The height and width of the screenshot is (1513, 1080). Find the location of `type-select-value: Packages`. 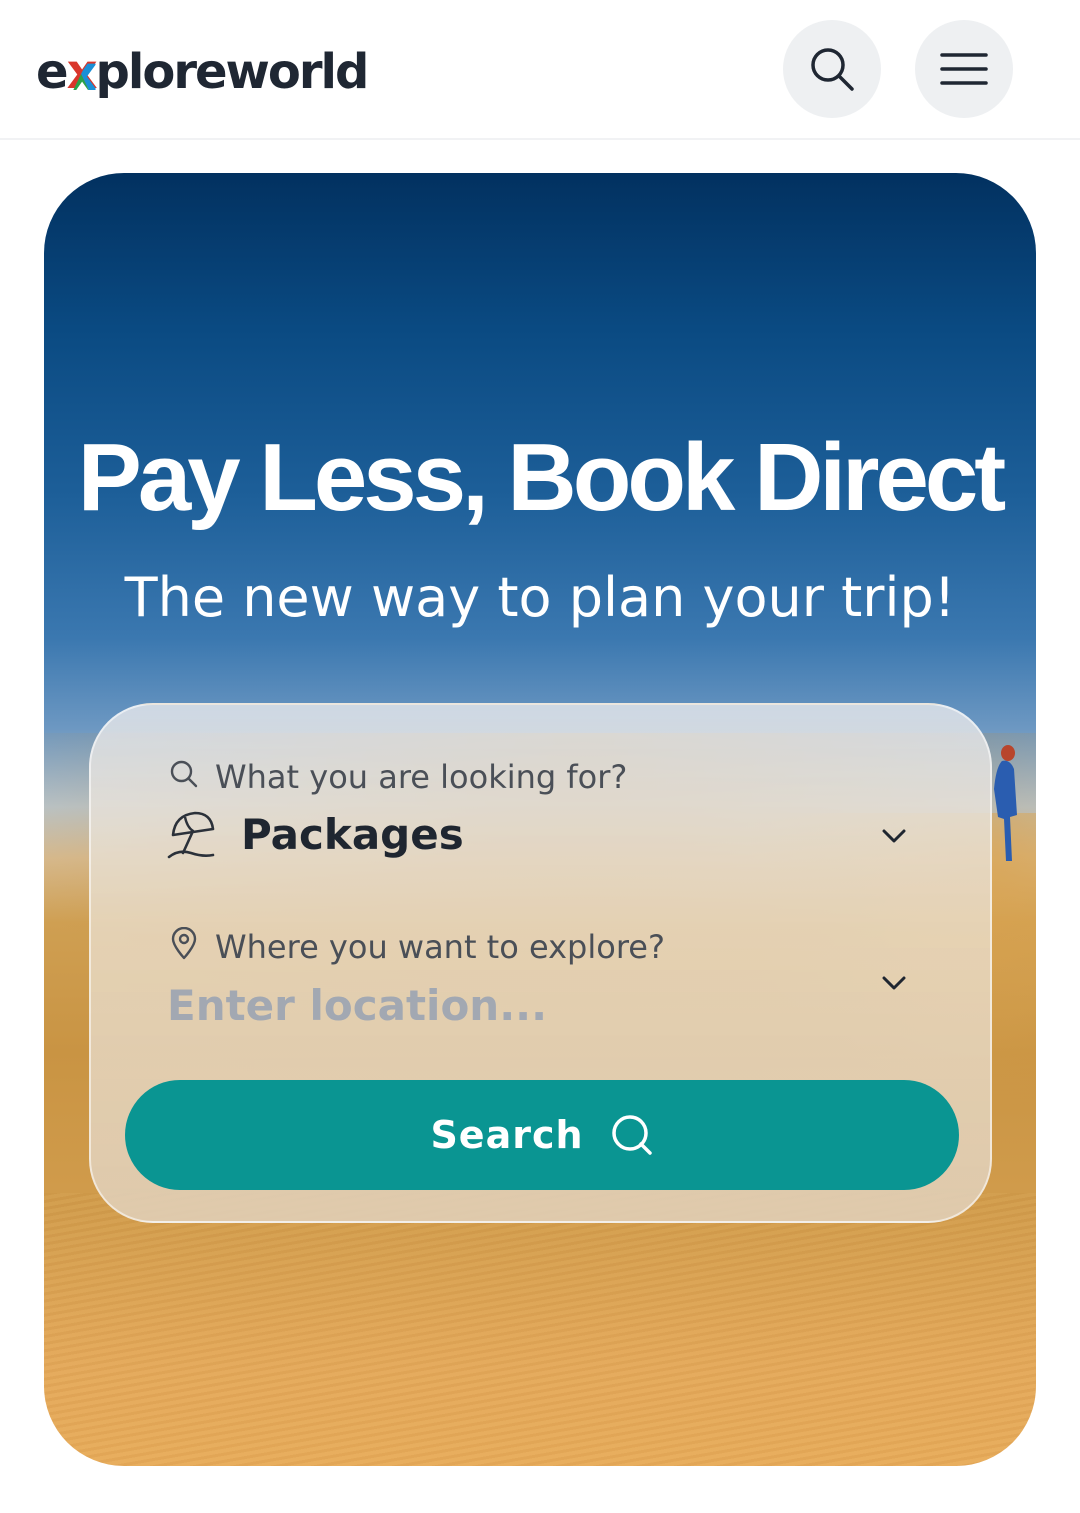

type-select-value: Packages is located at coordinates (352, 834).